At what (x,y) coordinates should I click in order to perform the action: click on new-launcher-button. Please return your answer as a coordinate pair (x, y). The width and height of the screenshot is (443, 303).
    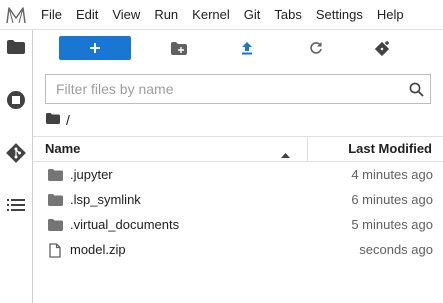
    Looking at the image, I should click on (95, 48).